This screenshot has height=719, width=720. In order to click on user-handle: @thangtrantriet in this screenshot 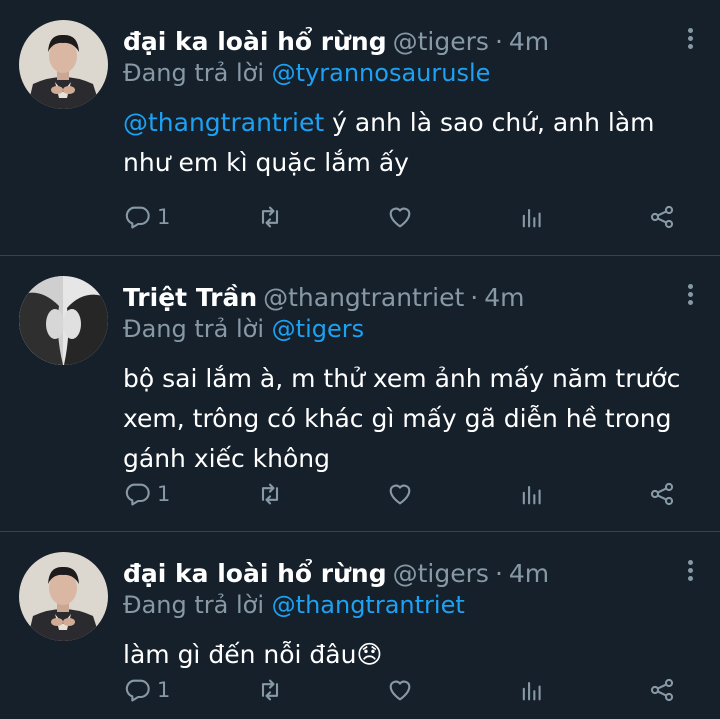, I will do `click(363, 297)`.